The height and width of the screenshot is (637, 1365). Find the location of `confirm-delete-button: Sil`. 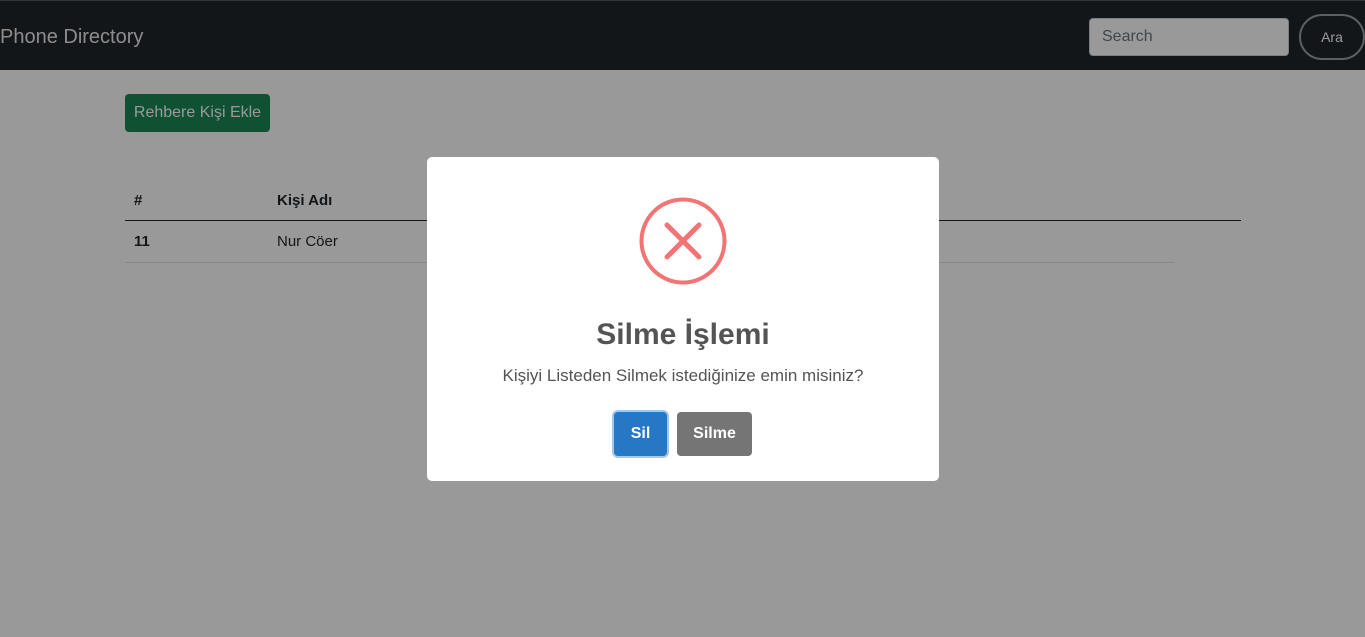

confirm-delete-button: Sil is located at coordinates (640, 434).